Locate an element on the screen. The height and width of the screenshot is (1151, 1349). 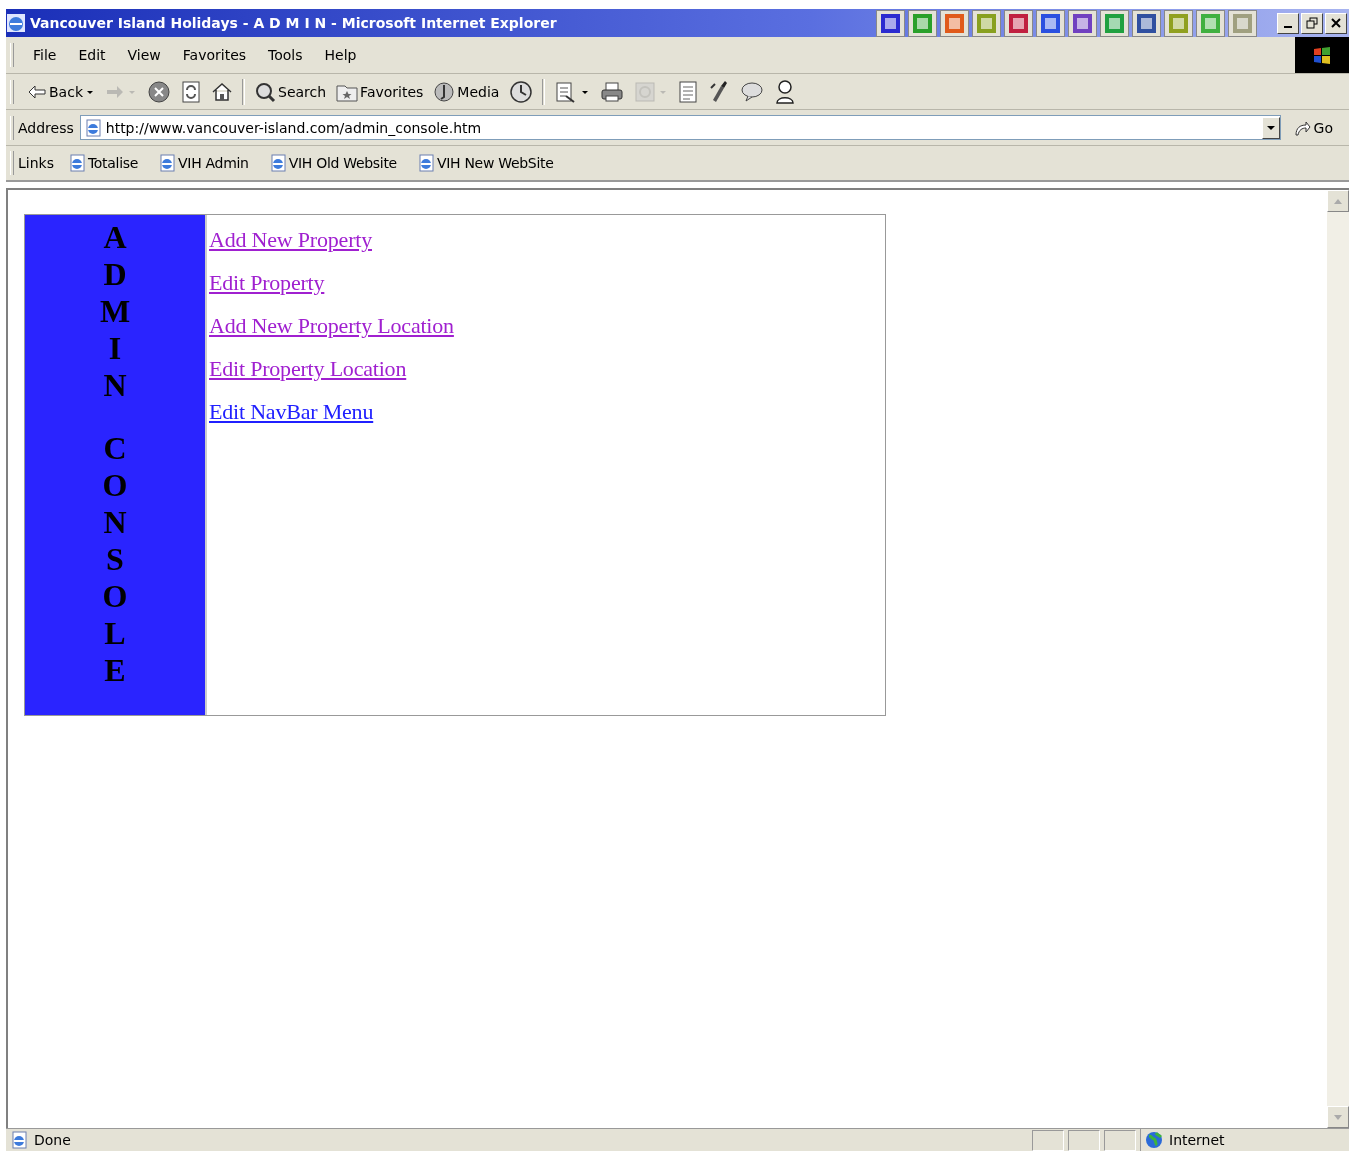
menu-item: Edit is located at coordinates (92, 55).